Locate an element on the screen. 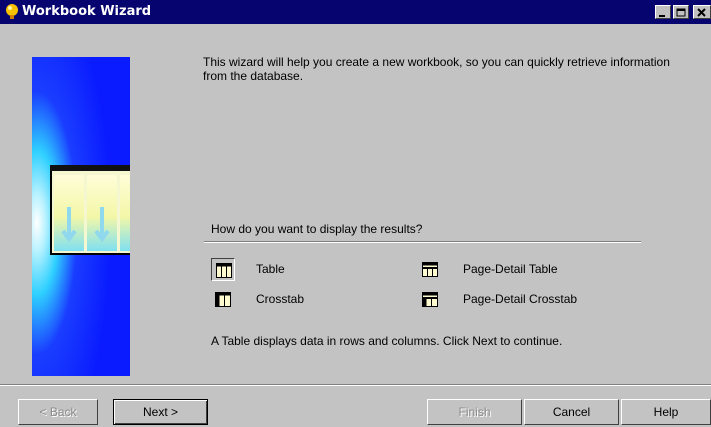  next-button: Next > is located at coordinates (160, 412).